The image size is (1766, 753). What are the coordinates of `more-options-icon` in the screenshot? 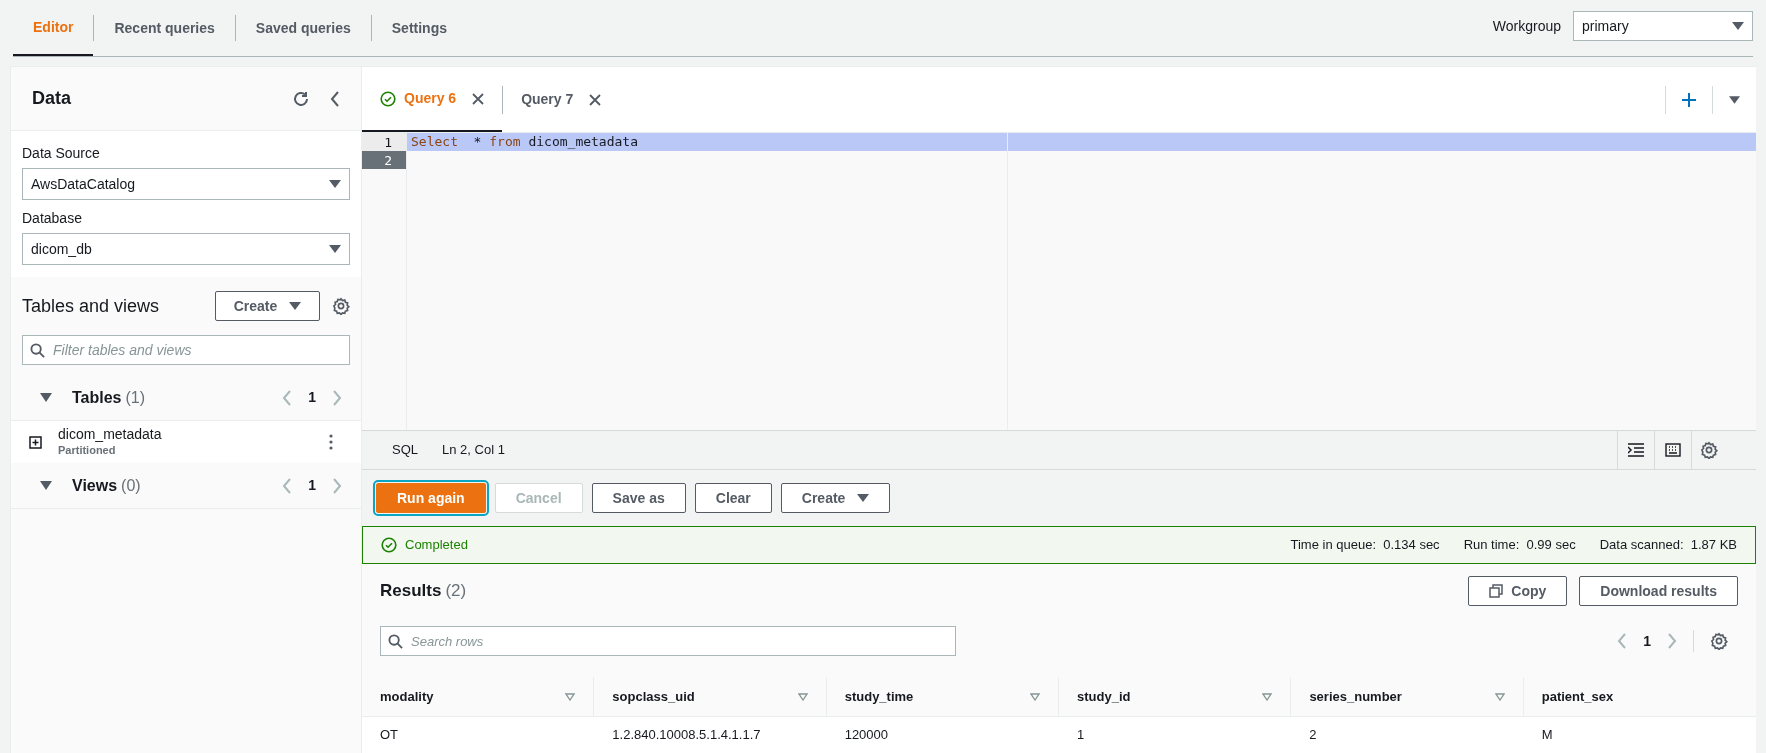 It's located at (331, 442).